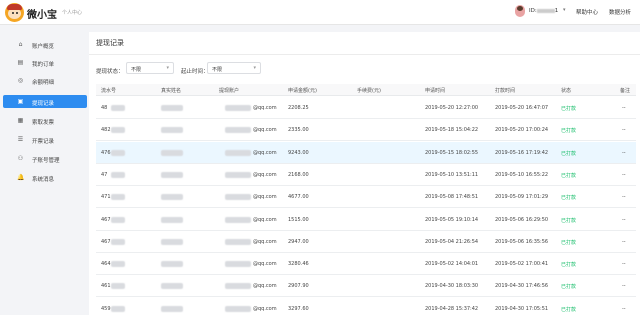  I want to click on avatar, so click(520, 11).